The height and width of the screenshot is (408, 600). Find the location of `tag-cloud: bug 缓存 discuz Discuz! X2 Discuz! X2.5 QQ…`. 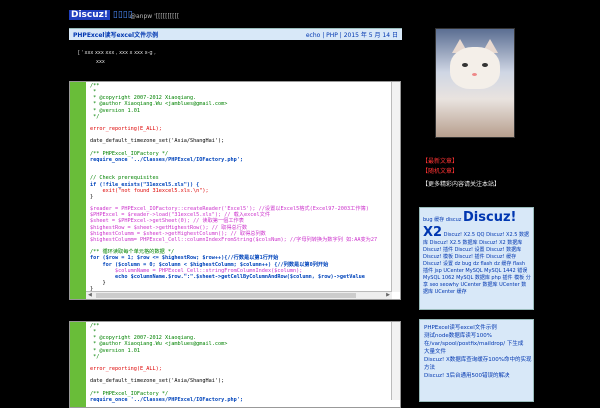

tag-cloud: bug 缓存 discuz Discuz! X2 Discuz! X2.5 QQ… is located at coordinates (476, 258).